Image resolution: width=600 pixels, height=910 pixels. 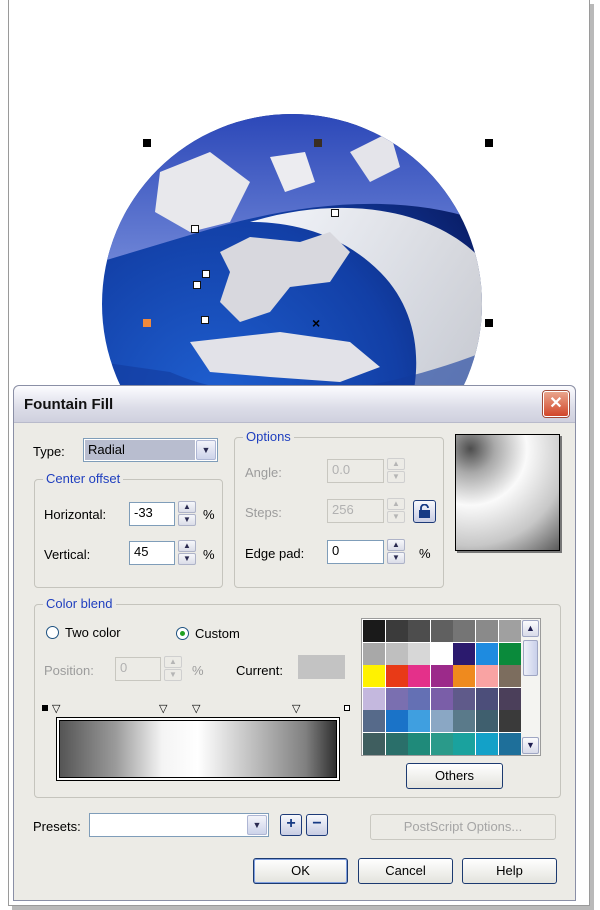 I want to click on selection-handle-left, so click(x=147, y=323).